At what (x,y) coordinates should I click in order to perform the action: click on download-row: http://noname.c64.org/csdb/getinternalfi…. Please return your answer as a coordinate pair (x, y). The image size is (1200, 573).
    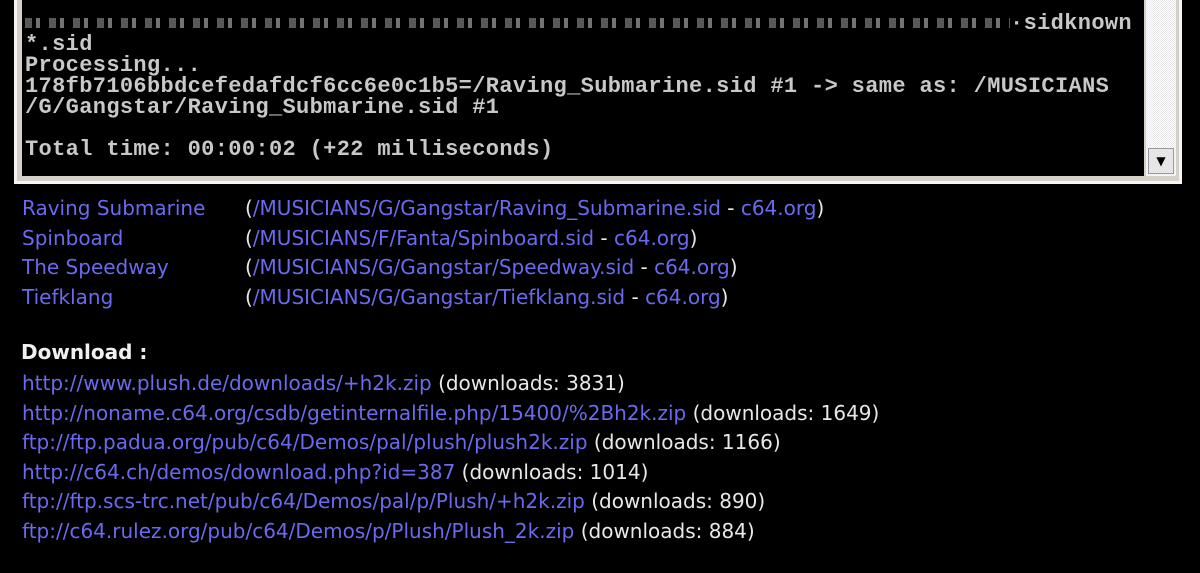
    Looking at the image, I should click on (450, 414).